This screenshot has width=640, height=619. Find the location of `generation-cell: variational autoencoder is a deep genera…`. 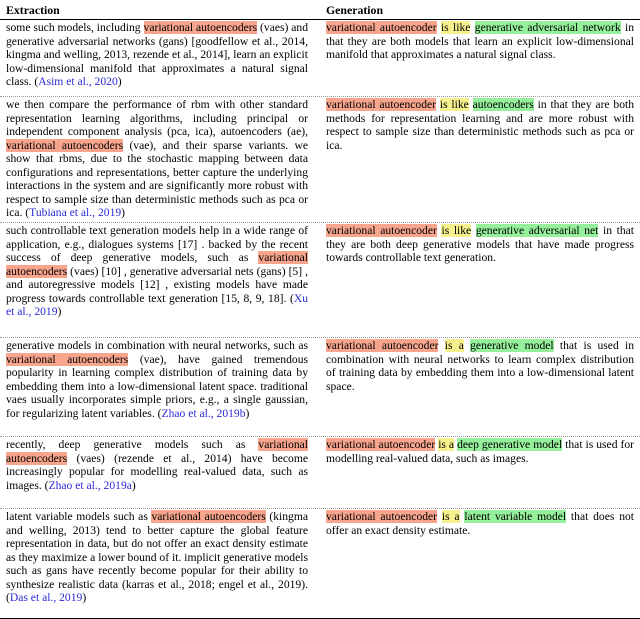

generation-cell: variational autoencoder is a deep genera… is located at coordinates (480, 472).